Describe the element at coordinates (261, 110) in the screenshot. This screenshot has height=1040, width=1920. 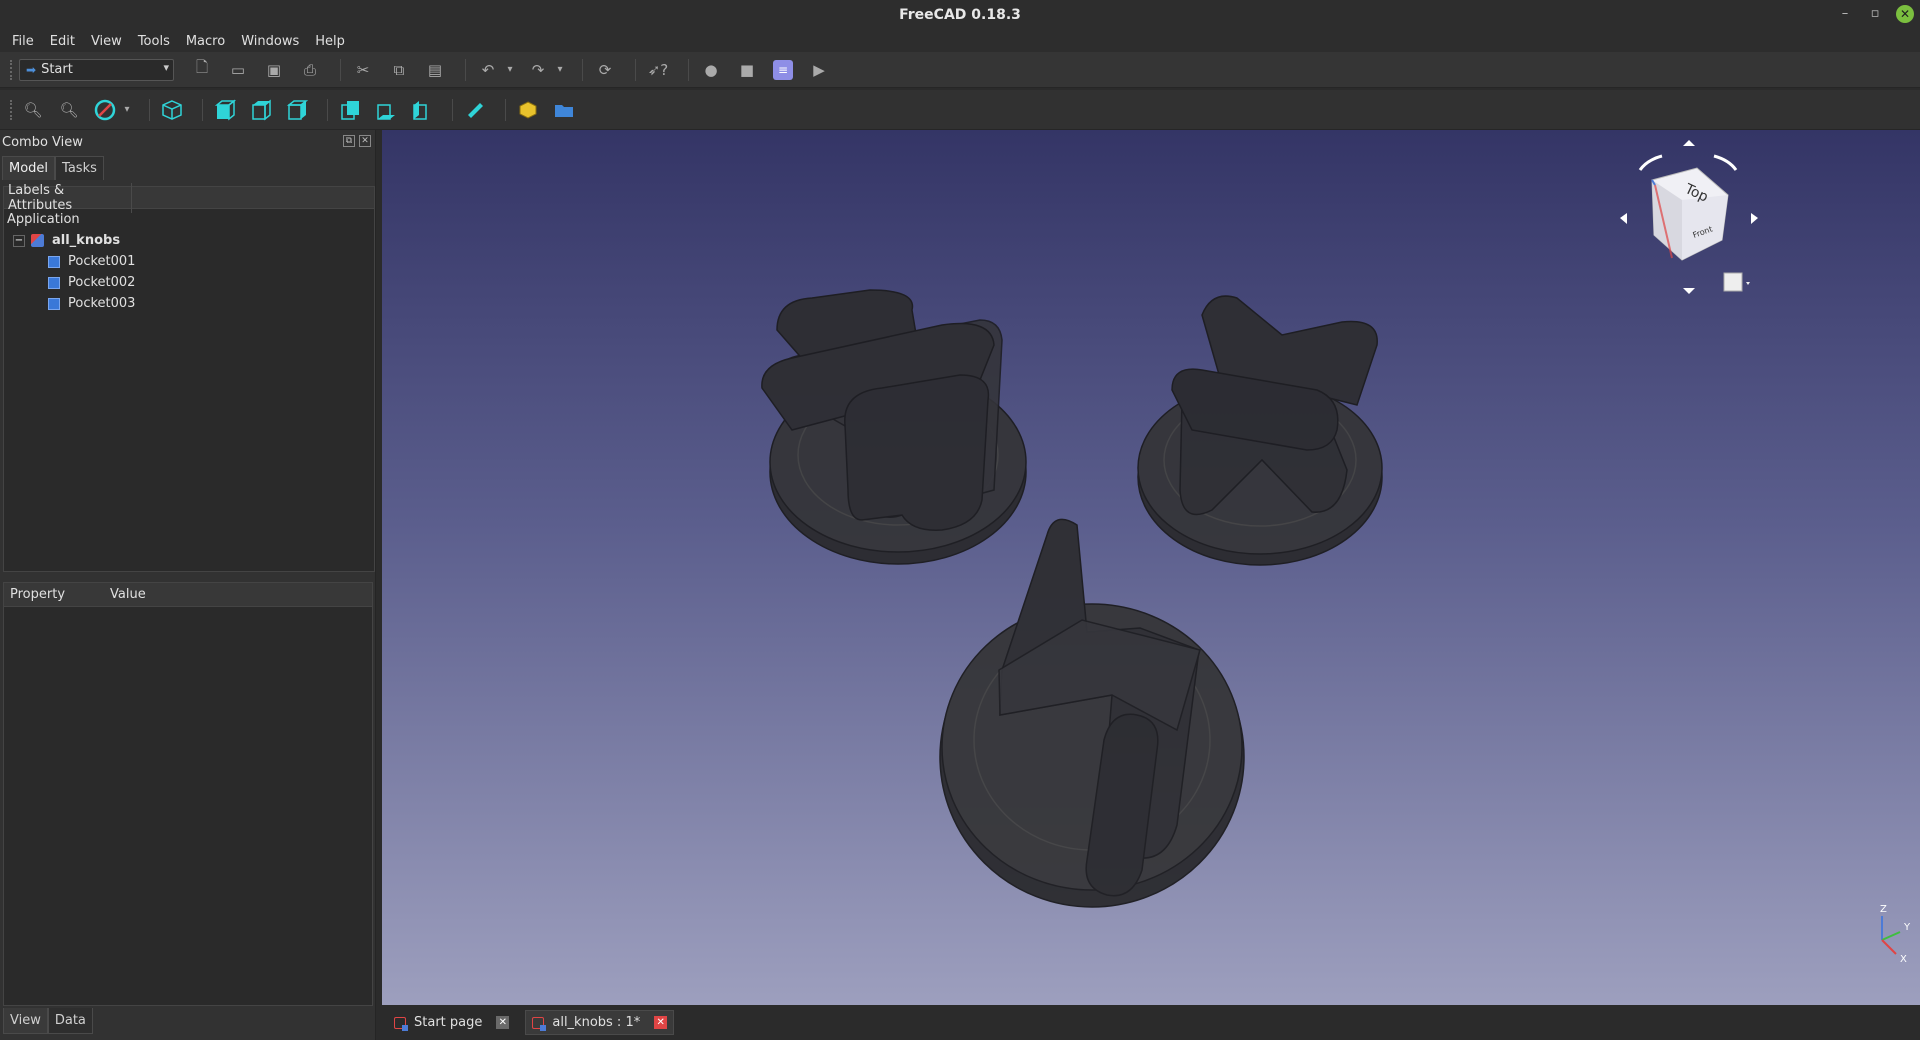
I see `top-view-icon` at that location.